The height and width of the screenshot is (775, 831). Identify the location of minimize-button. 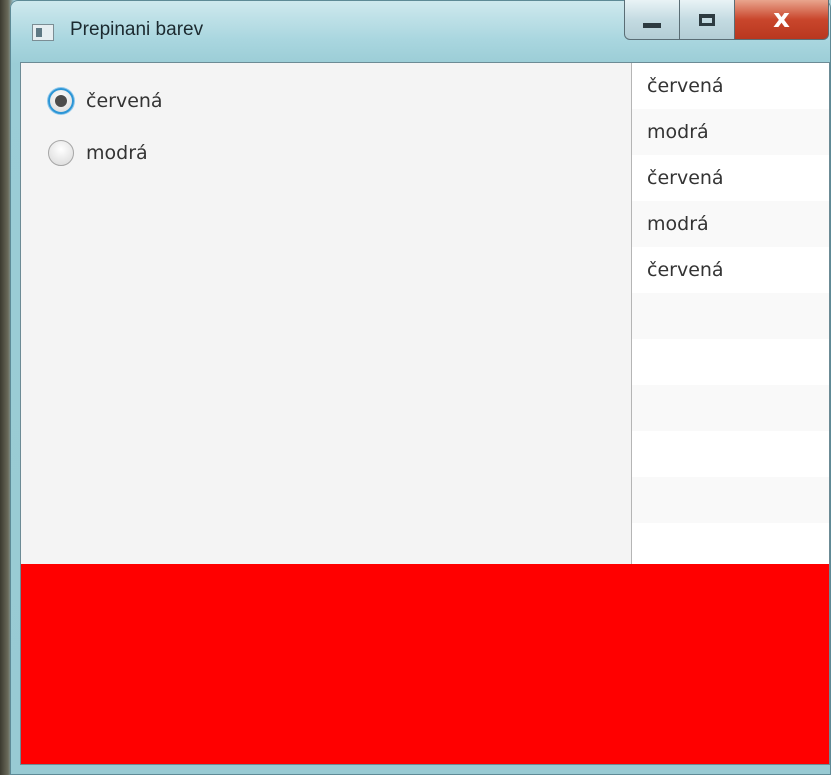
(652, 20).